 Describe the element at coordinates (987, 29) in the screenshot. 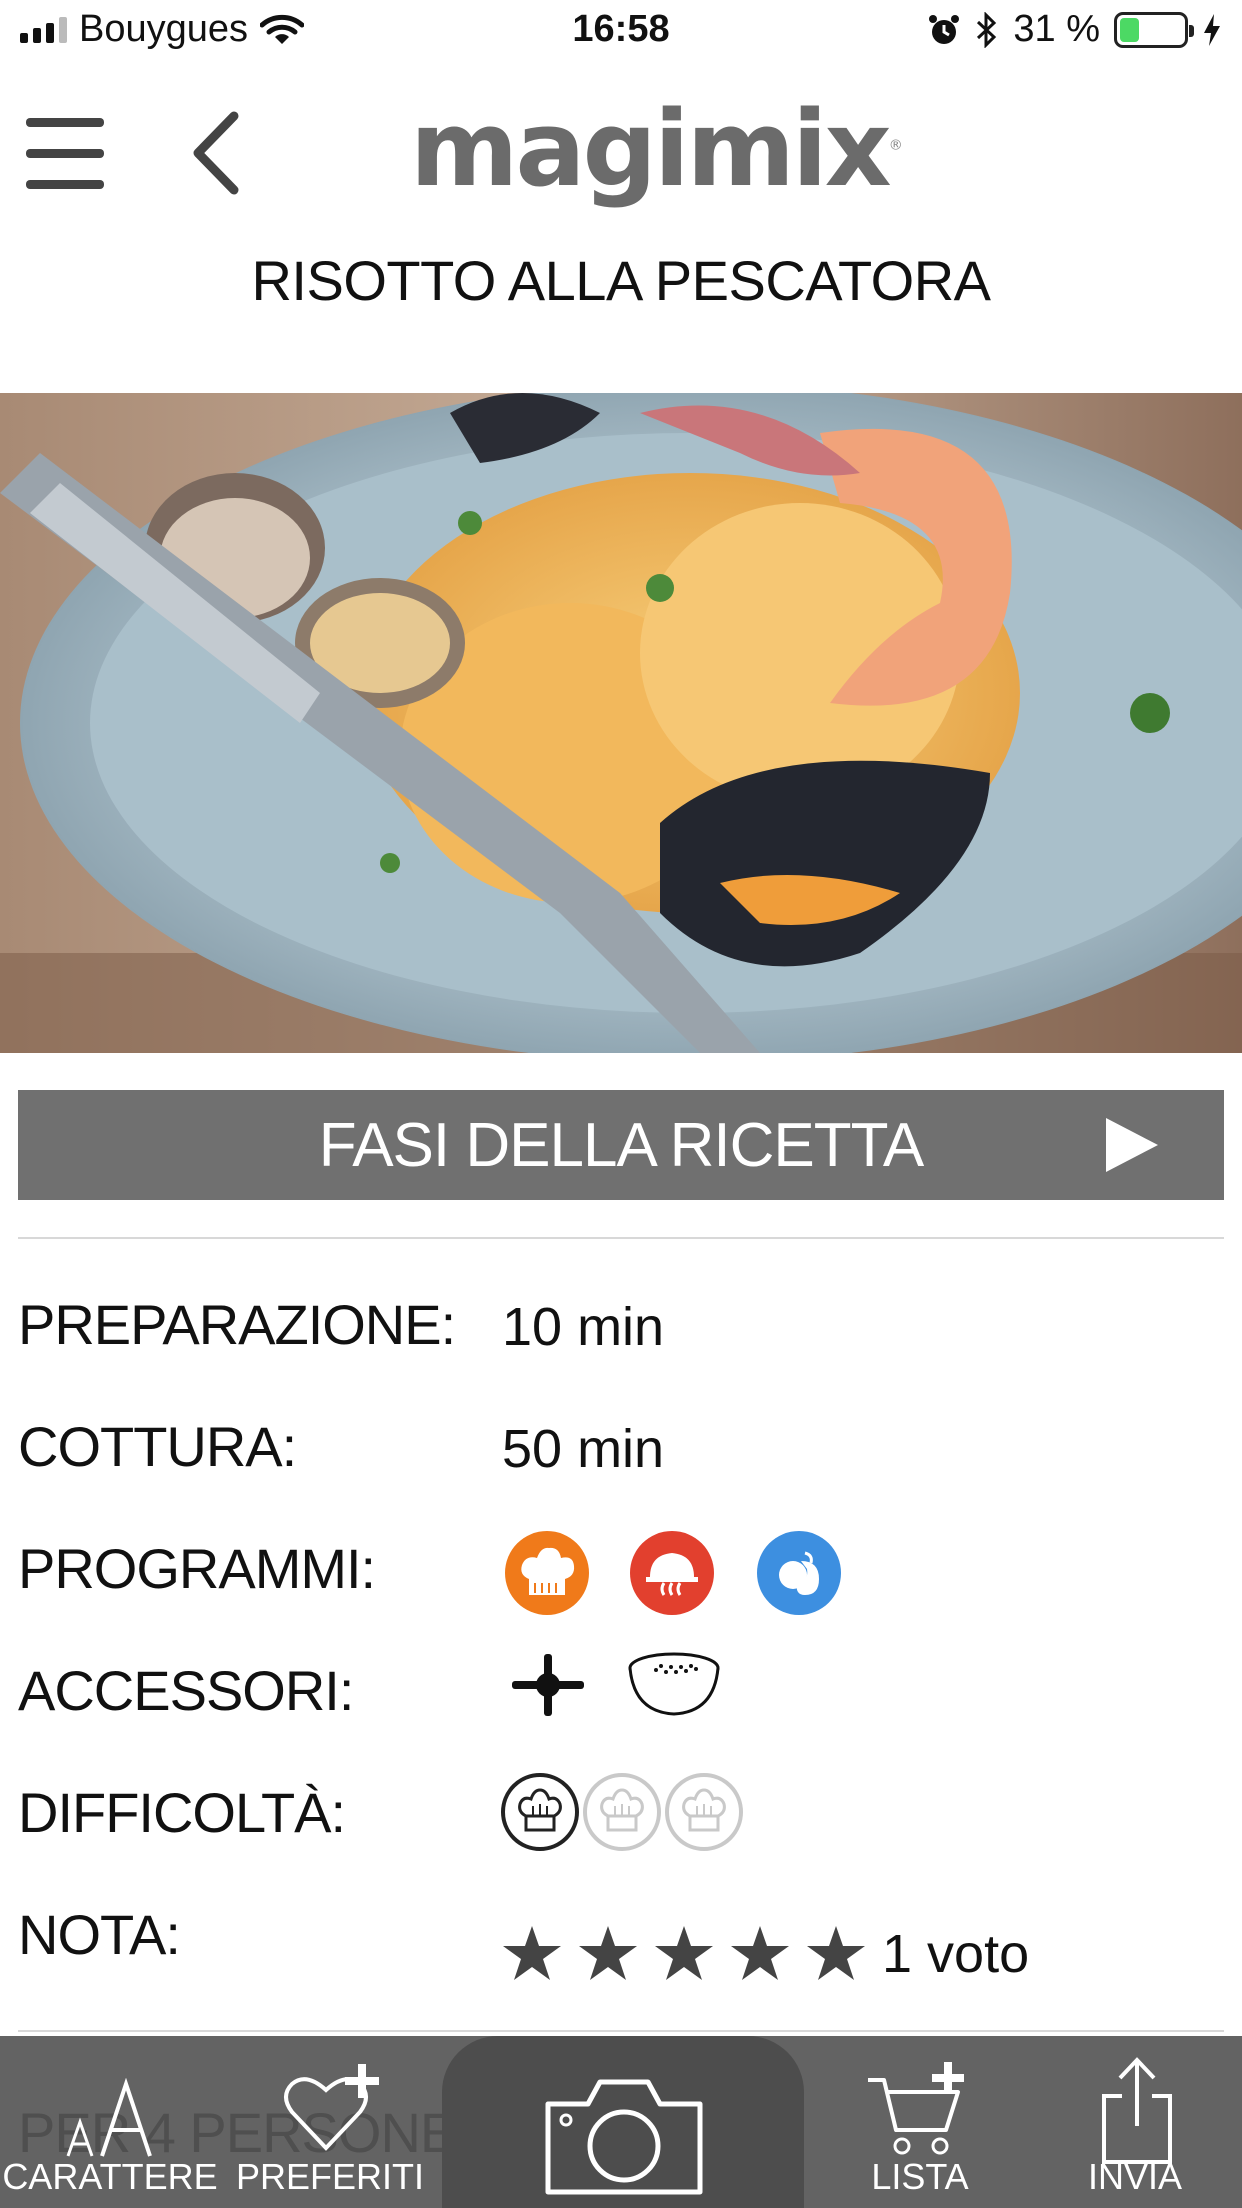

I see `bluetooth-icon` at that location.